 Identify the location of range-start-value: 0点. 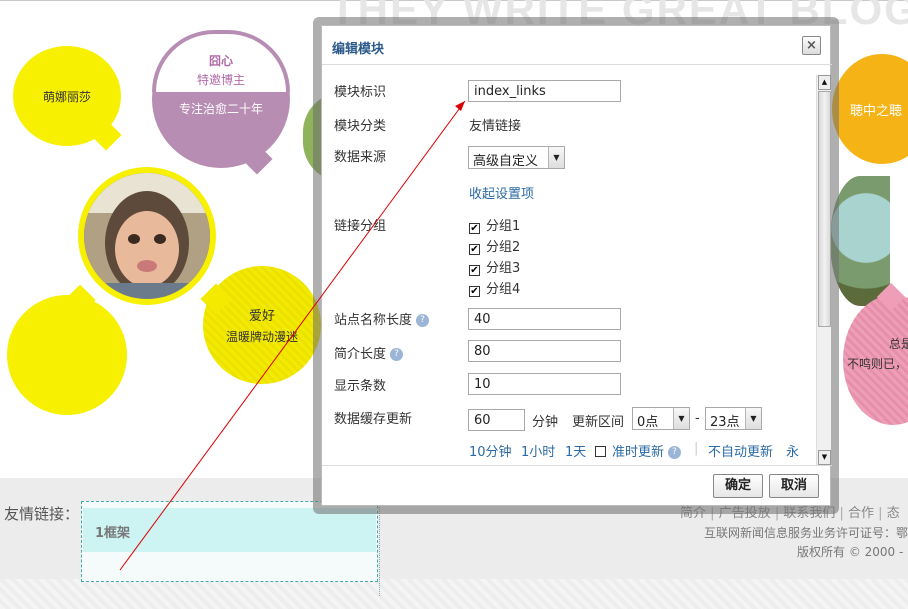
(648, 422).